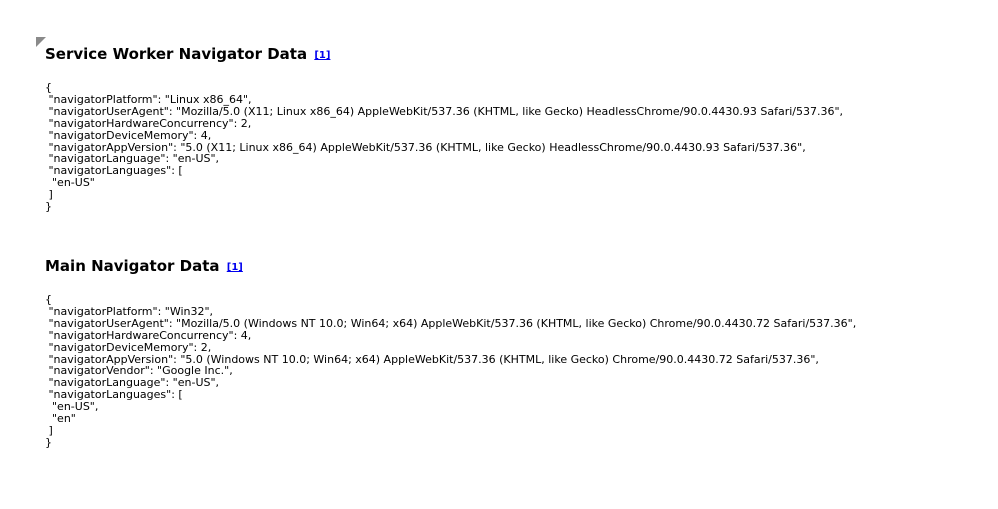  What do you see at coordinates (132, 266) in the screenshot?
I see `main-navigator-title: Main Navigator Data` at bounding box center [132, 266].